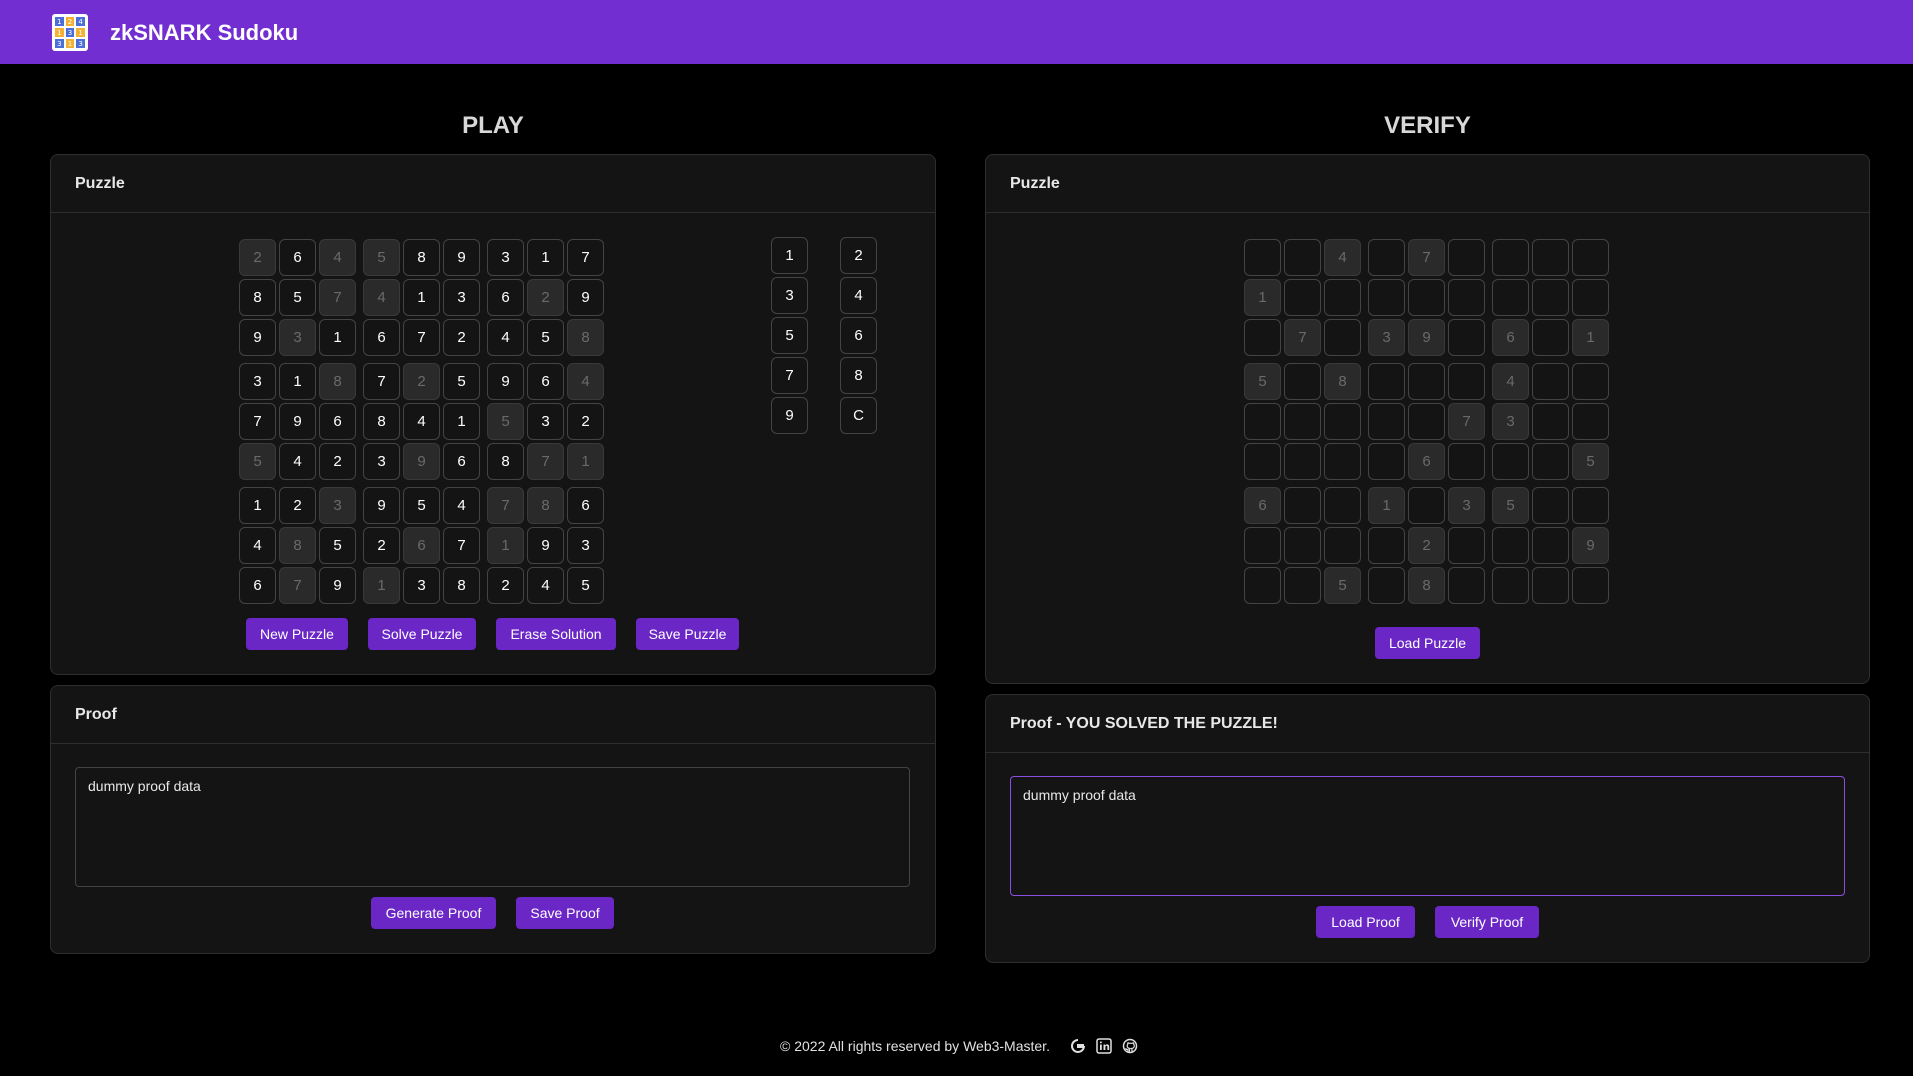 The image size is (1913, 1076). Describe the element at coordinates (297, 634) in the screenshot. I see `new-puzzle-button: New Puzzle` at that location.